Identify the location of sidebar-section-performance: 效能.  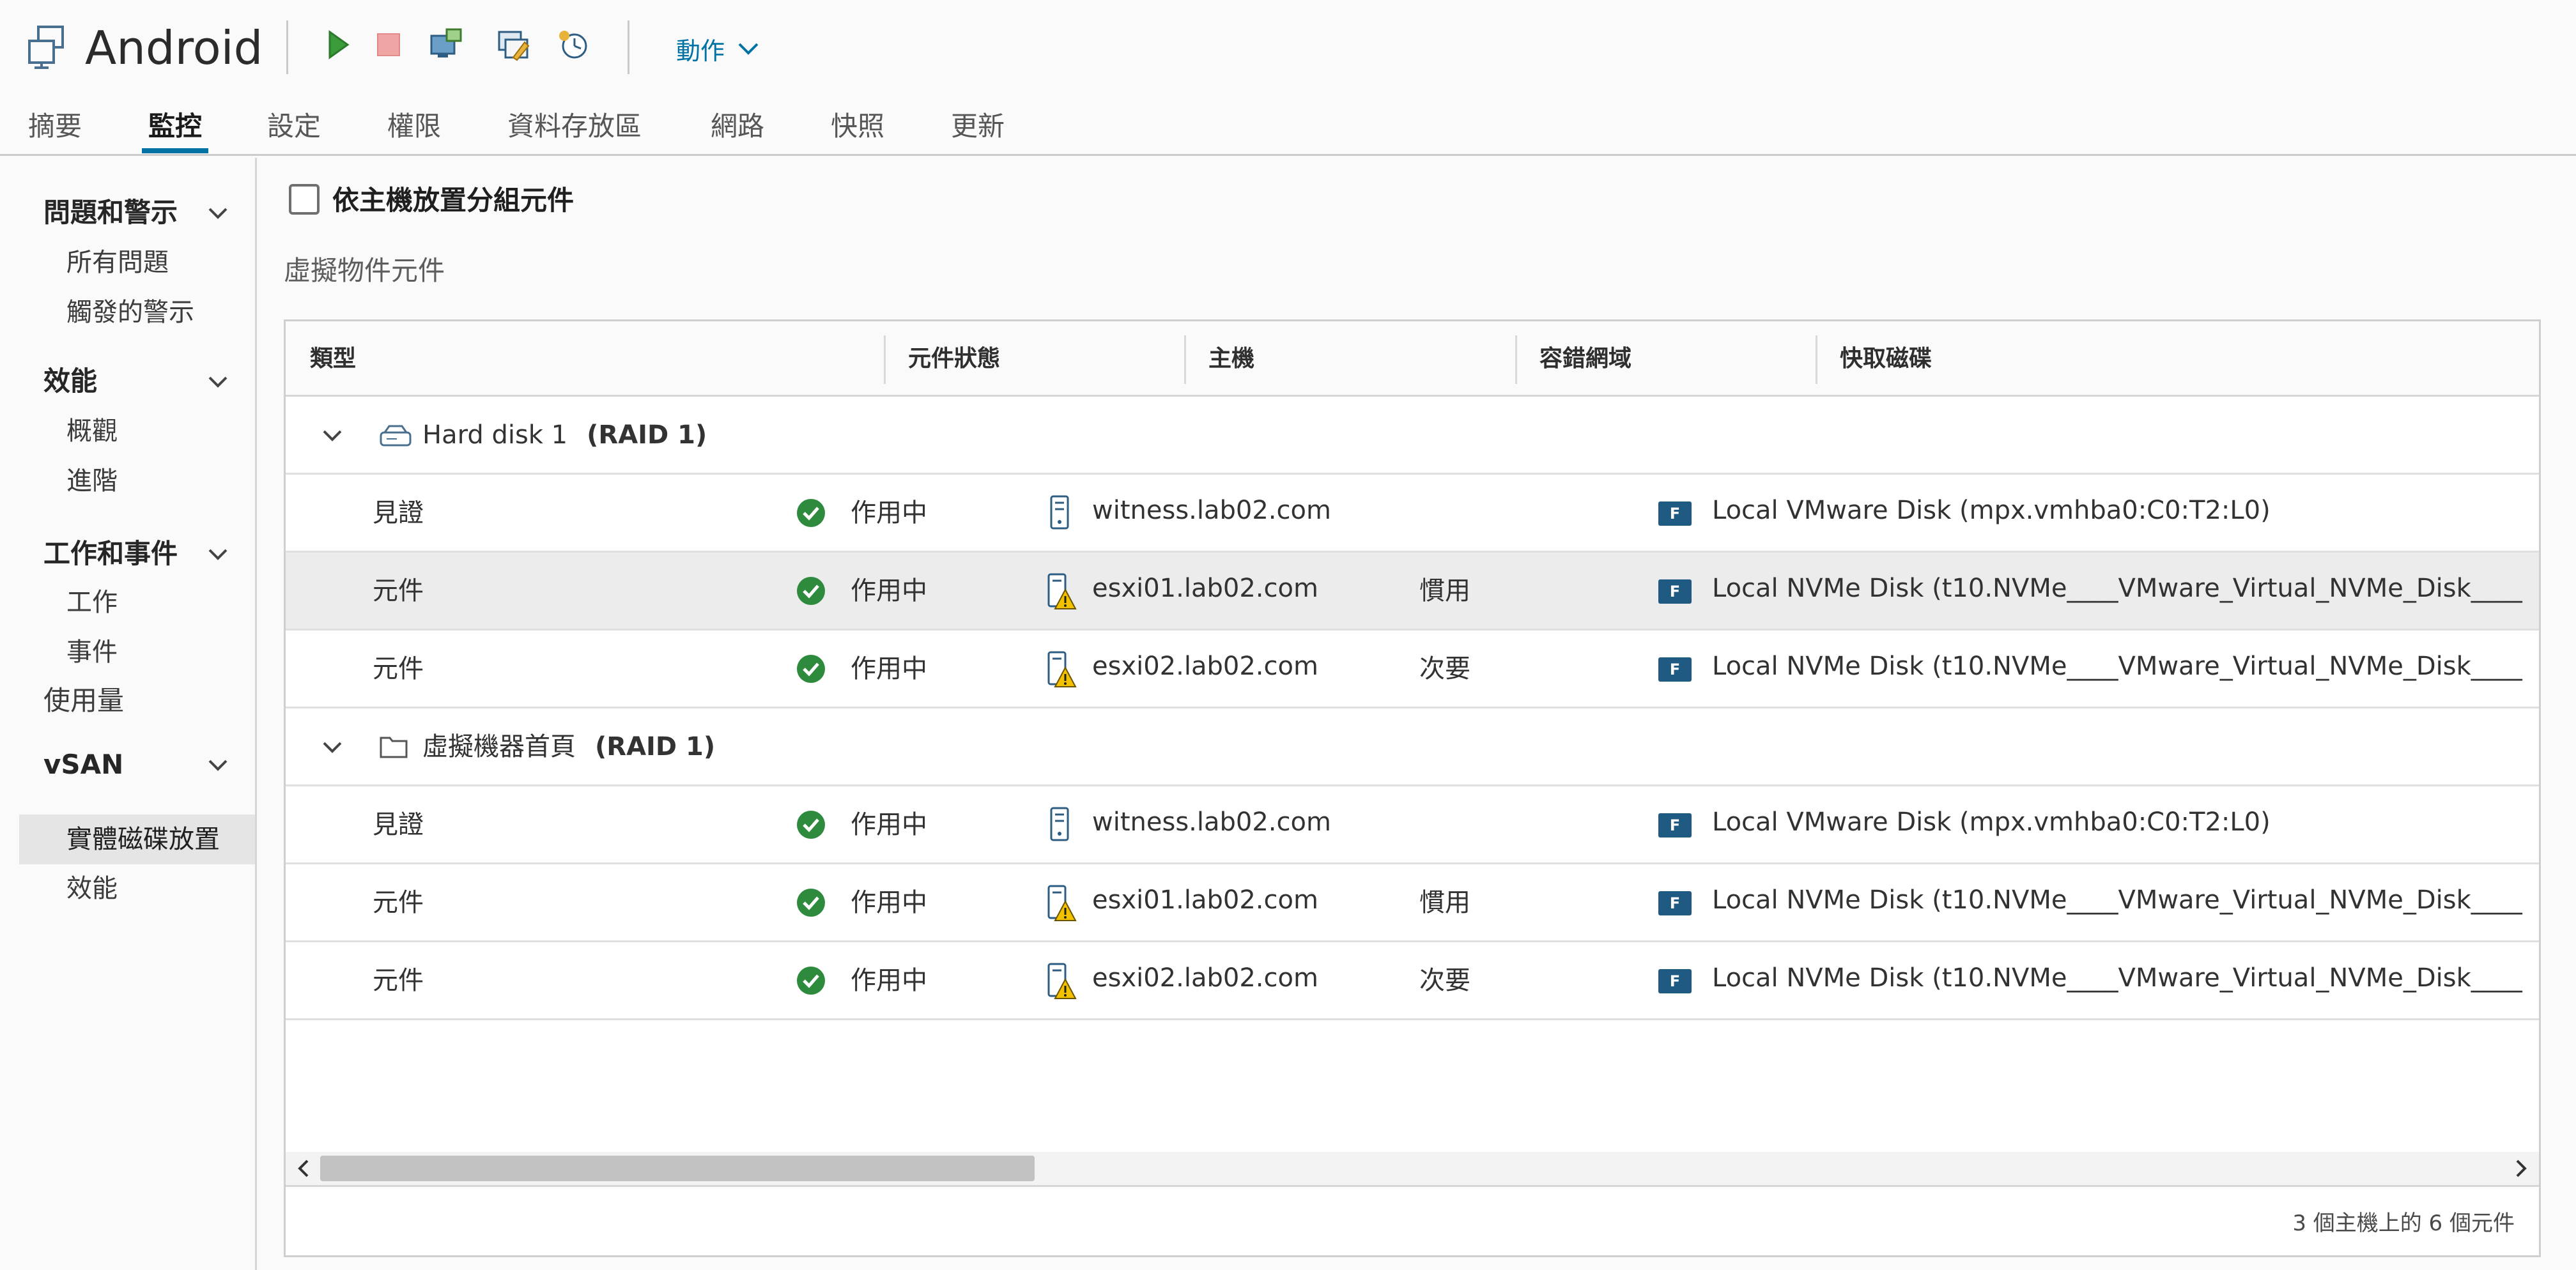
(70, 381).